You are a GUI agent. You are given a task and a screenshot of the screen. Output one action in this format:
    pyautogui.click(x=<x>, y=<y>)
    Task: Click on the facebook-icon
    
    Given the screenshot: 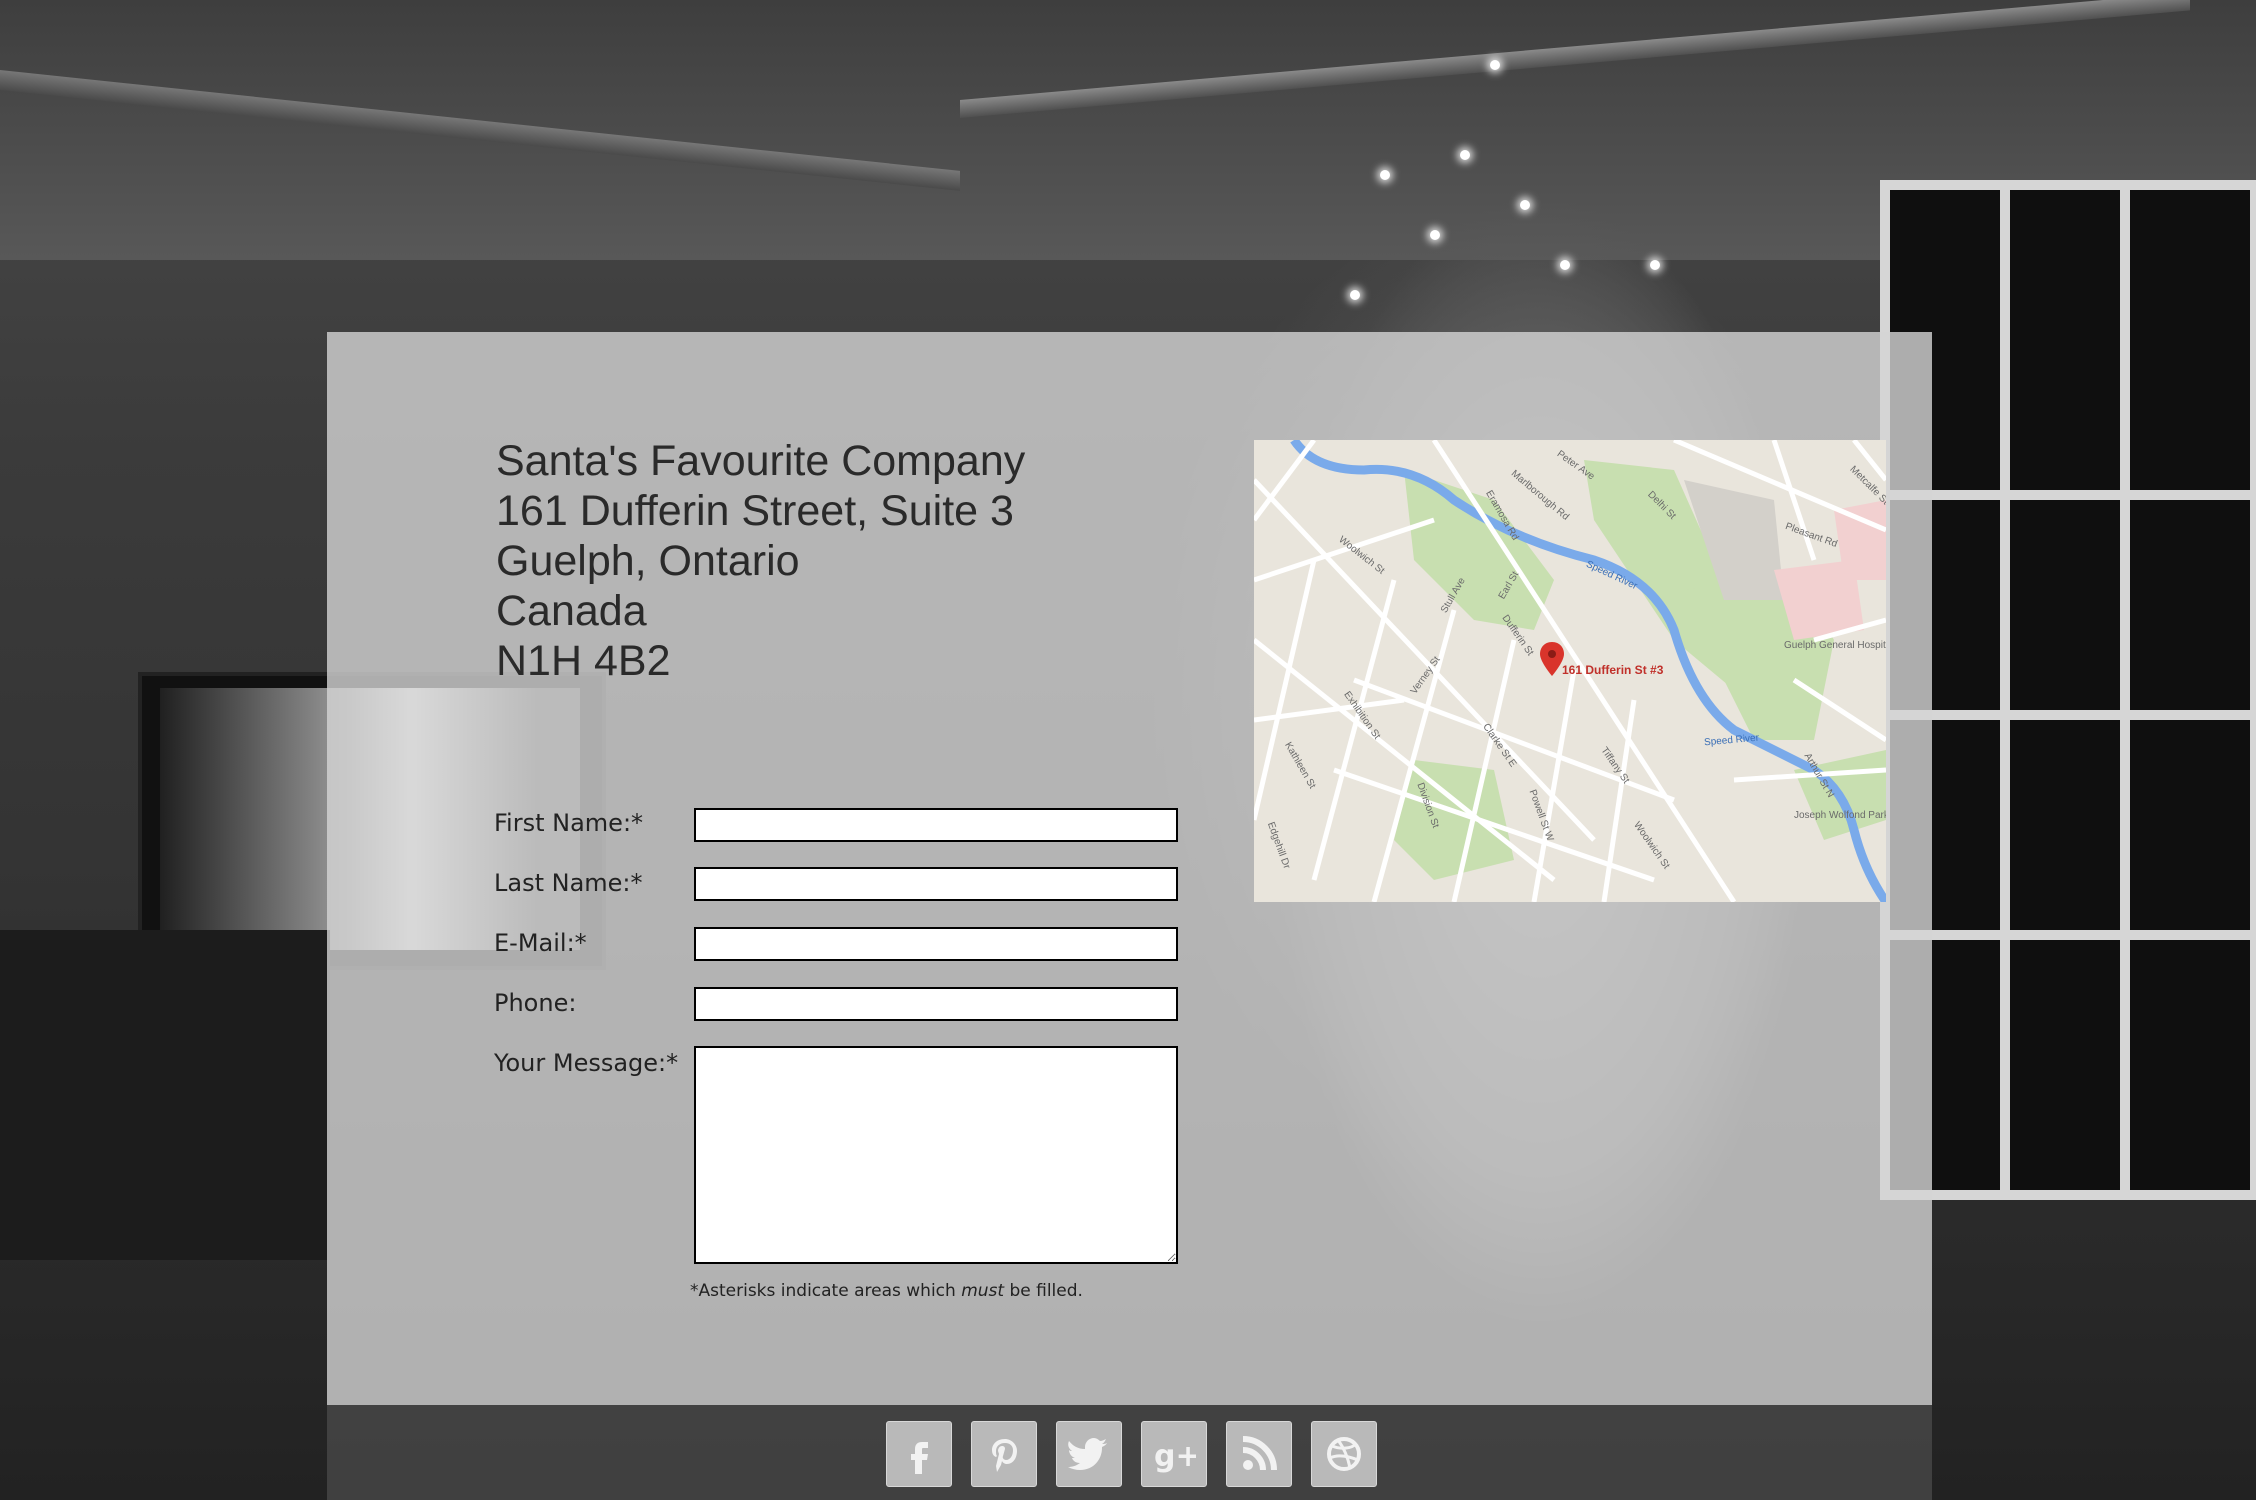 What is the action you would take?
    pyautogui.click(x=919, y=1458)
    